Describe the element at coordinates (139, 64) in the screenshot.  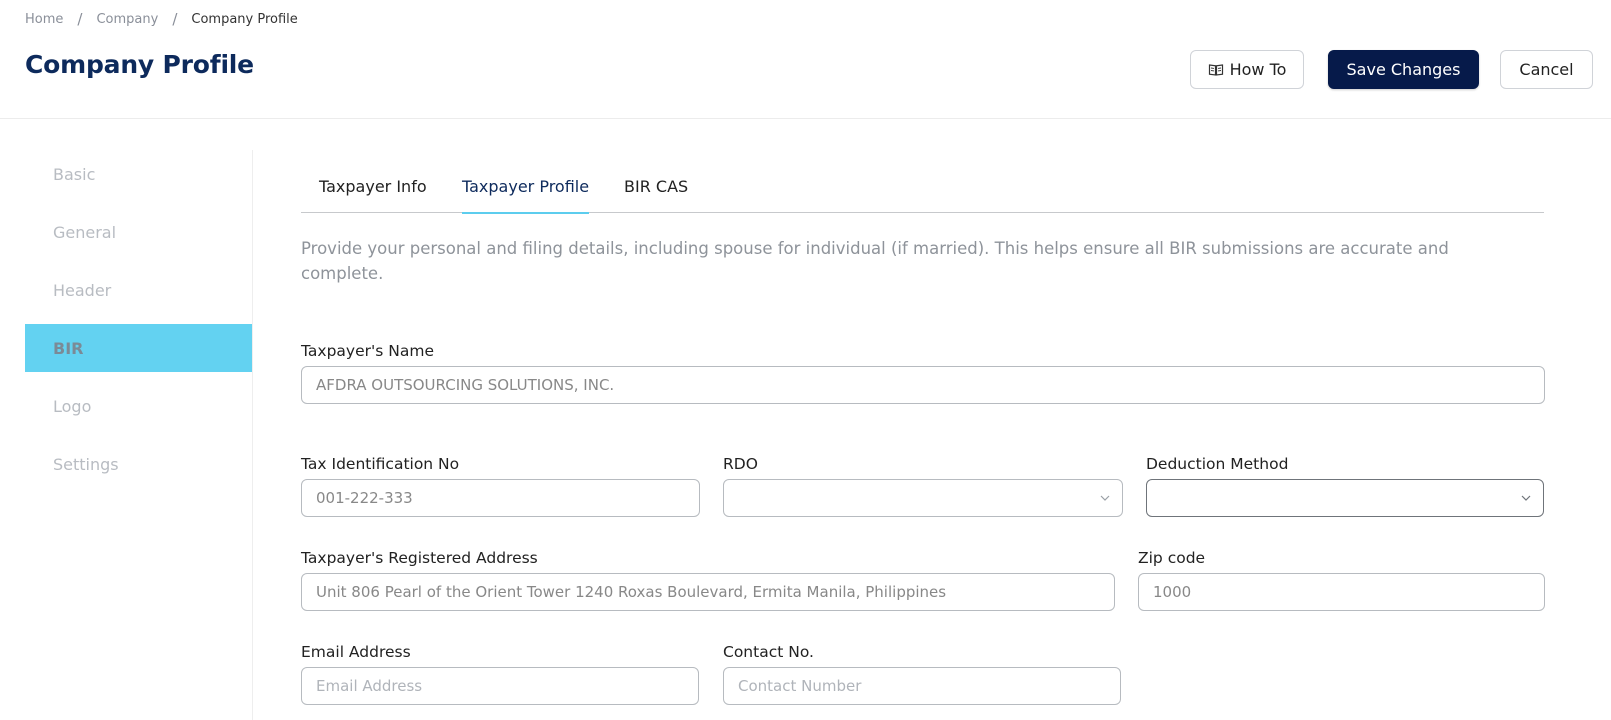
I see `page-title: Company Profile` at that location.